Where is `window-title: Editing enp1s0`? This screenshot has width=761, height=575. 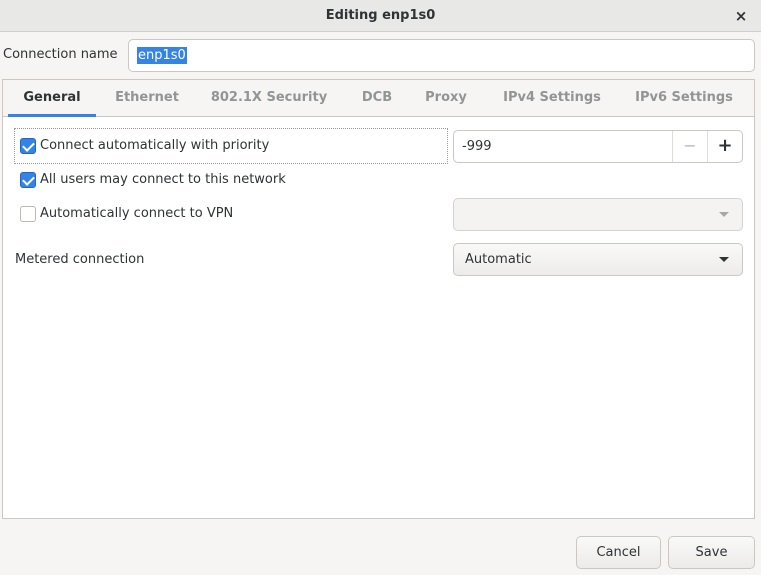 window-title: Editing enp1s0 is located at coordinates (380, 15).